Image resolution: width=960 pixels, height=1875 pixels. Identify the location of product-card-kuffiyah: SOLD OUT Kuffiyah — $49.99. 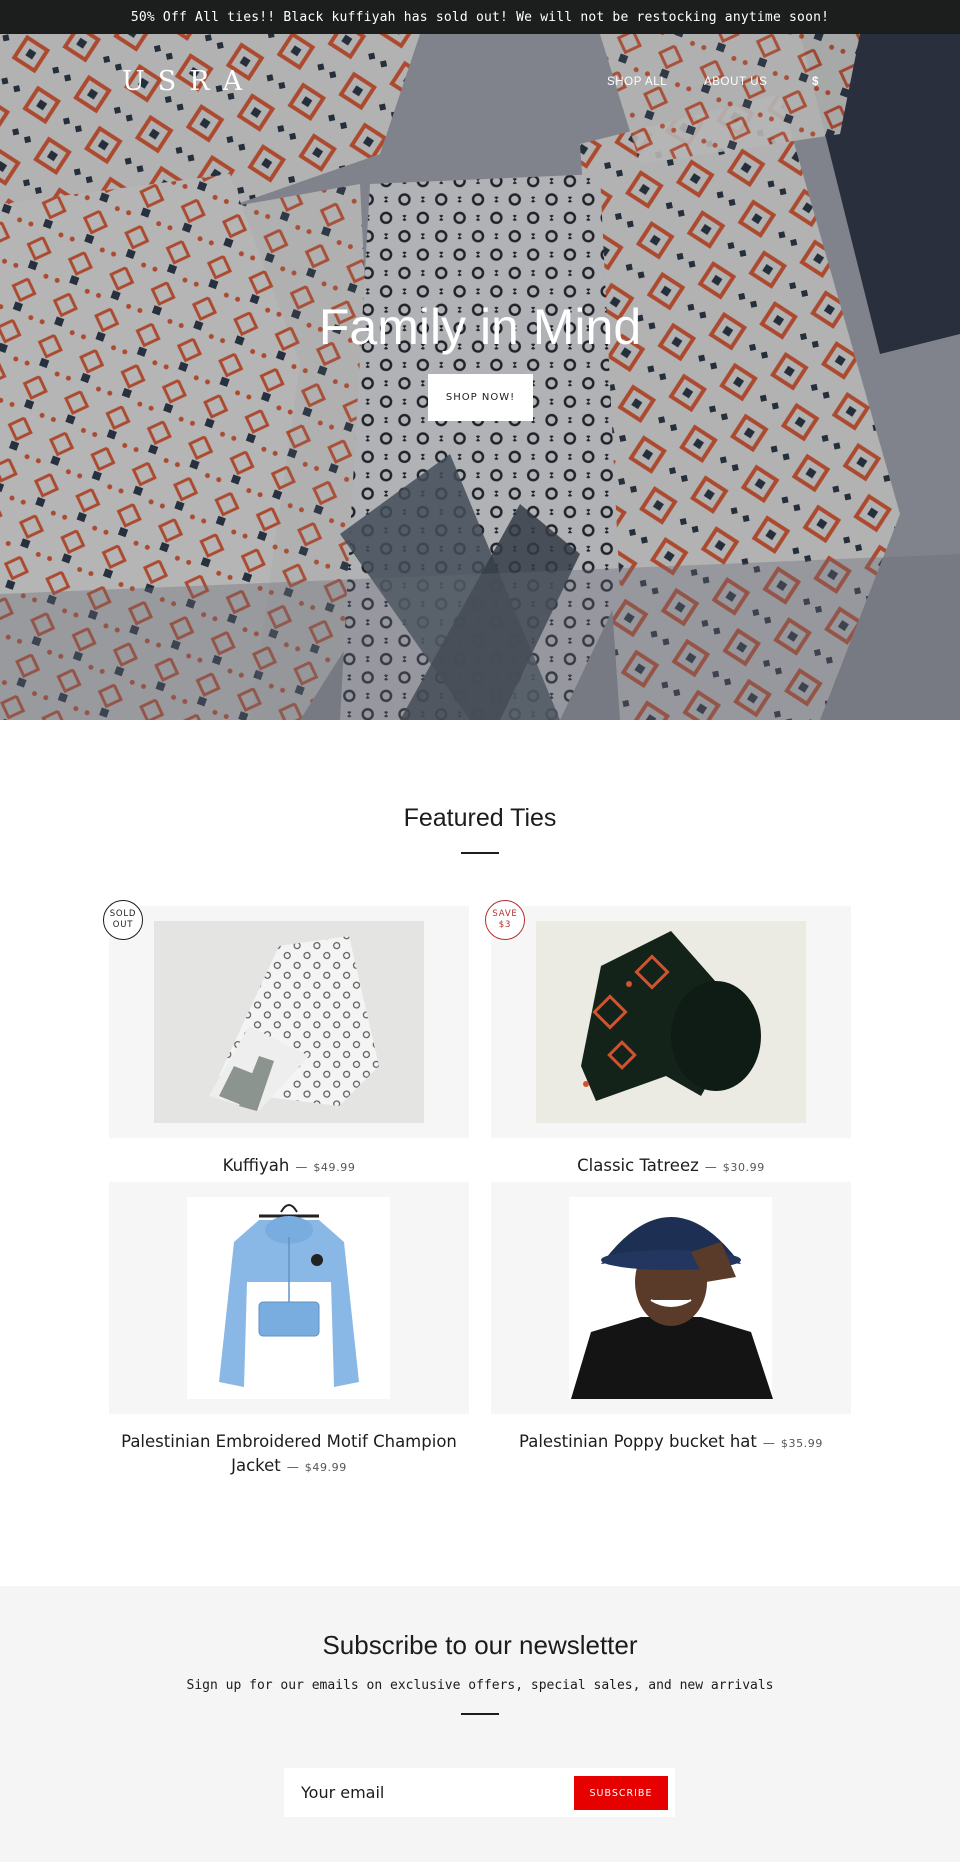
(286, 1053).